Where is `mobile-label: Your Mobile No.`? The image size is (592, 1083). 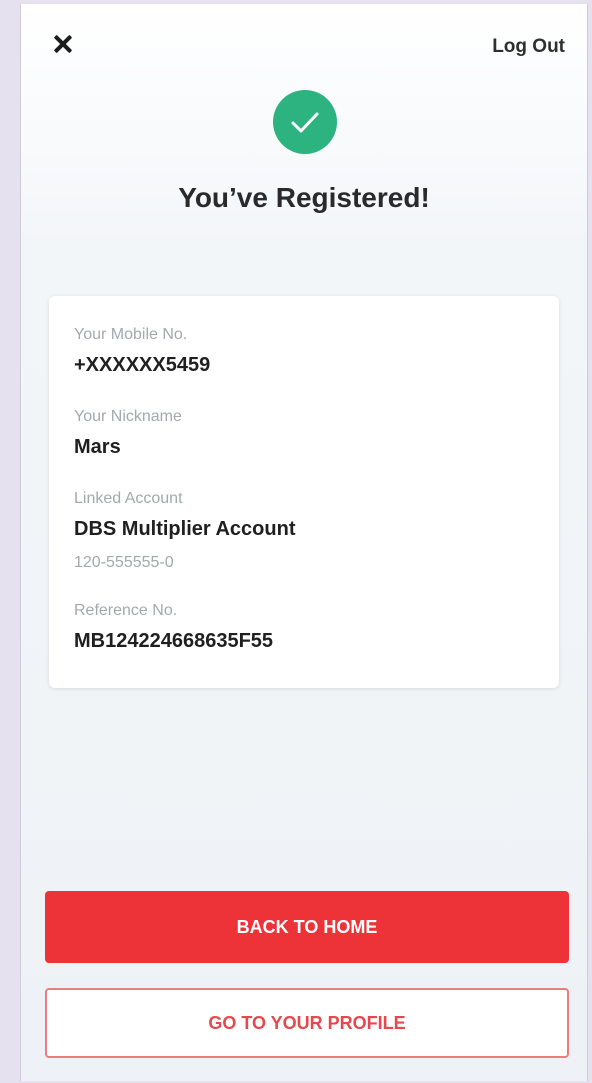
mobile-label: Your Mobile No. is located at coordinates (131, 334).